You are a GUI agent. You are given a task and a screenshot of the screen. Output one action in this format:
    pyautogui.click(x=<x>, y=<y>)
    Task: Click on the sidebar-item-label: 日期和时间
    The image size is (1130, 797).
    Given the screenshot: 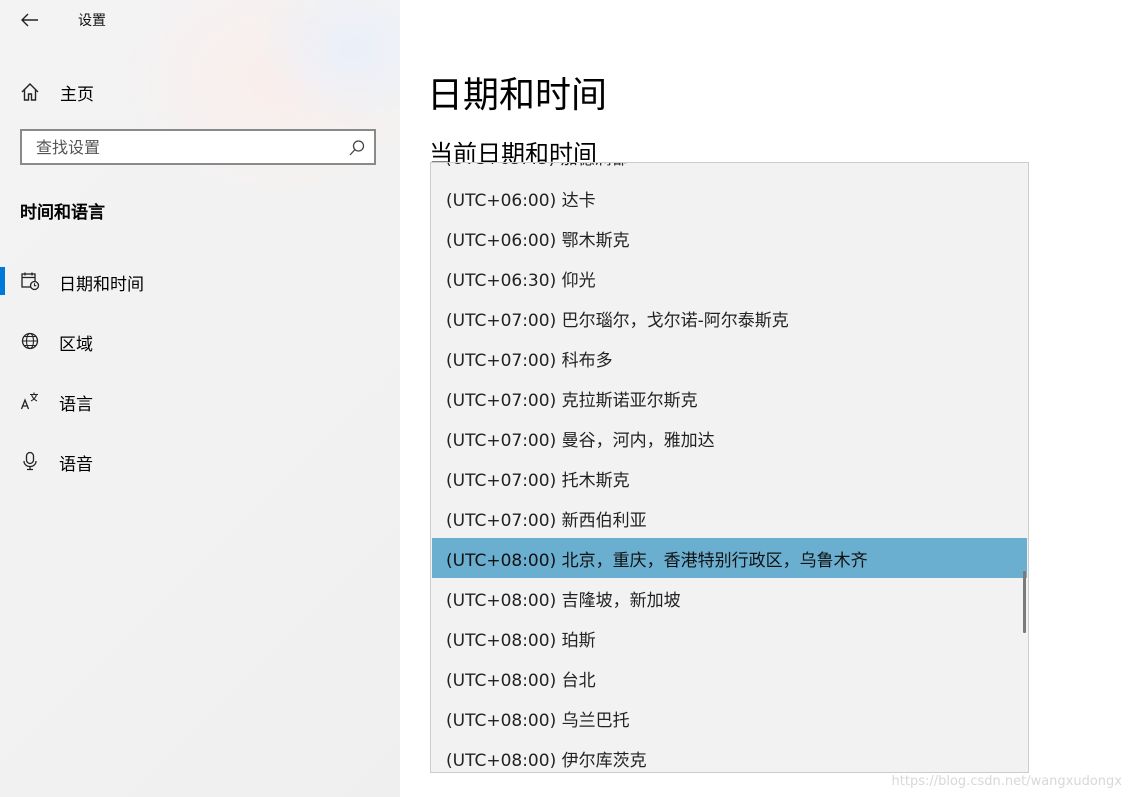 What is the action you would take?
    pyautogui.click(x=101, y=285)
    